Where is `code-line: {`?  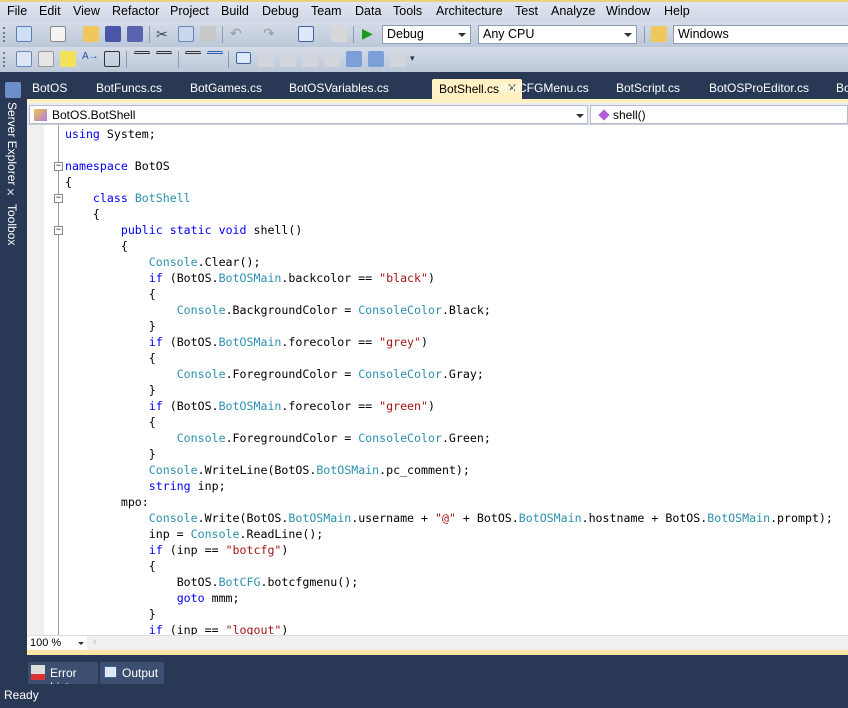 code-line: { is located at coordinates (449, 246).